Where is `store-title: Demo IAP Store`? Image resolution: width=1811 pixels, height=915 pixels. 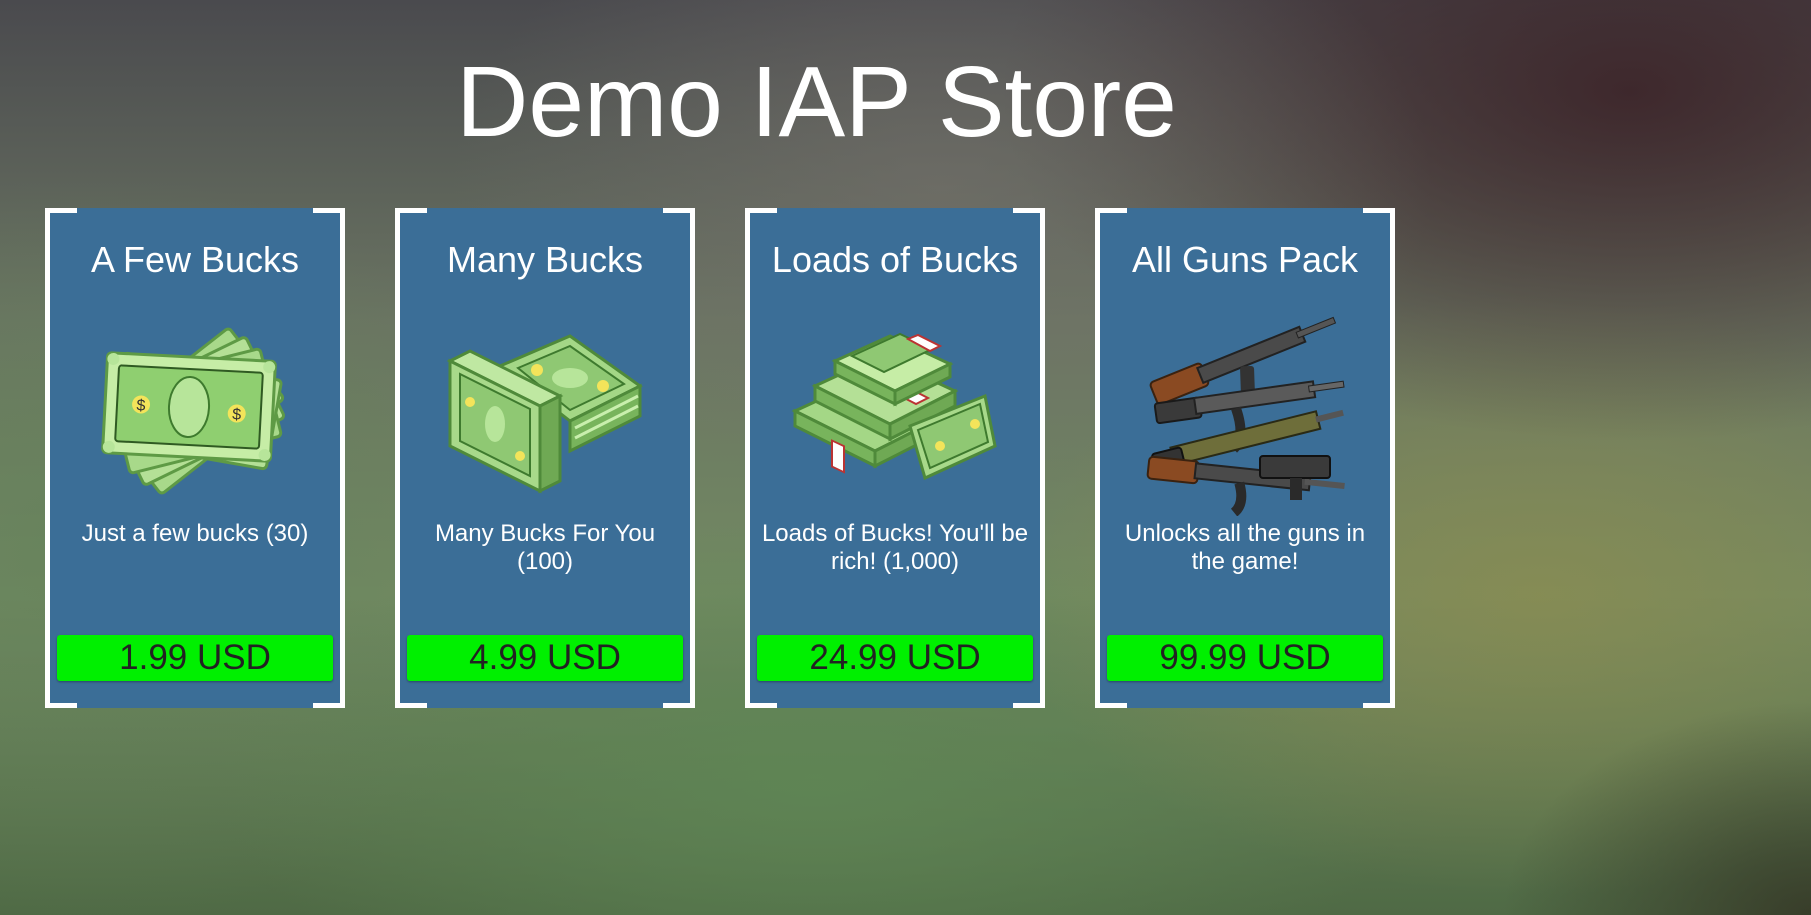 store-title: Demo IAP Store is located at coordinates (816, 102).